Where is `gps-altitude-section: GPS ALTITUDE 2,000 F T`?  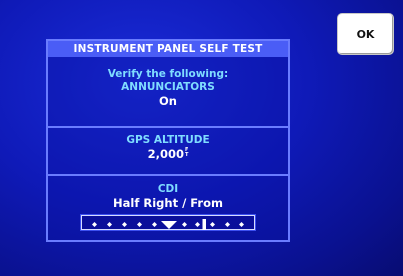 gps-altitude-section: GPS ALTITUDE 2,000 F T is located at coordinates (168, 150).